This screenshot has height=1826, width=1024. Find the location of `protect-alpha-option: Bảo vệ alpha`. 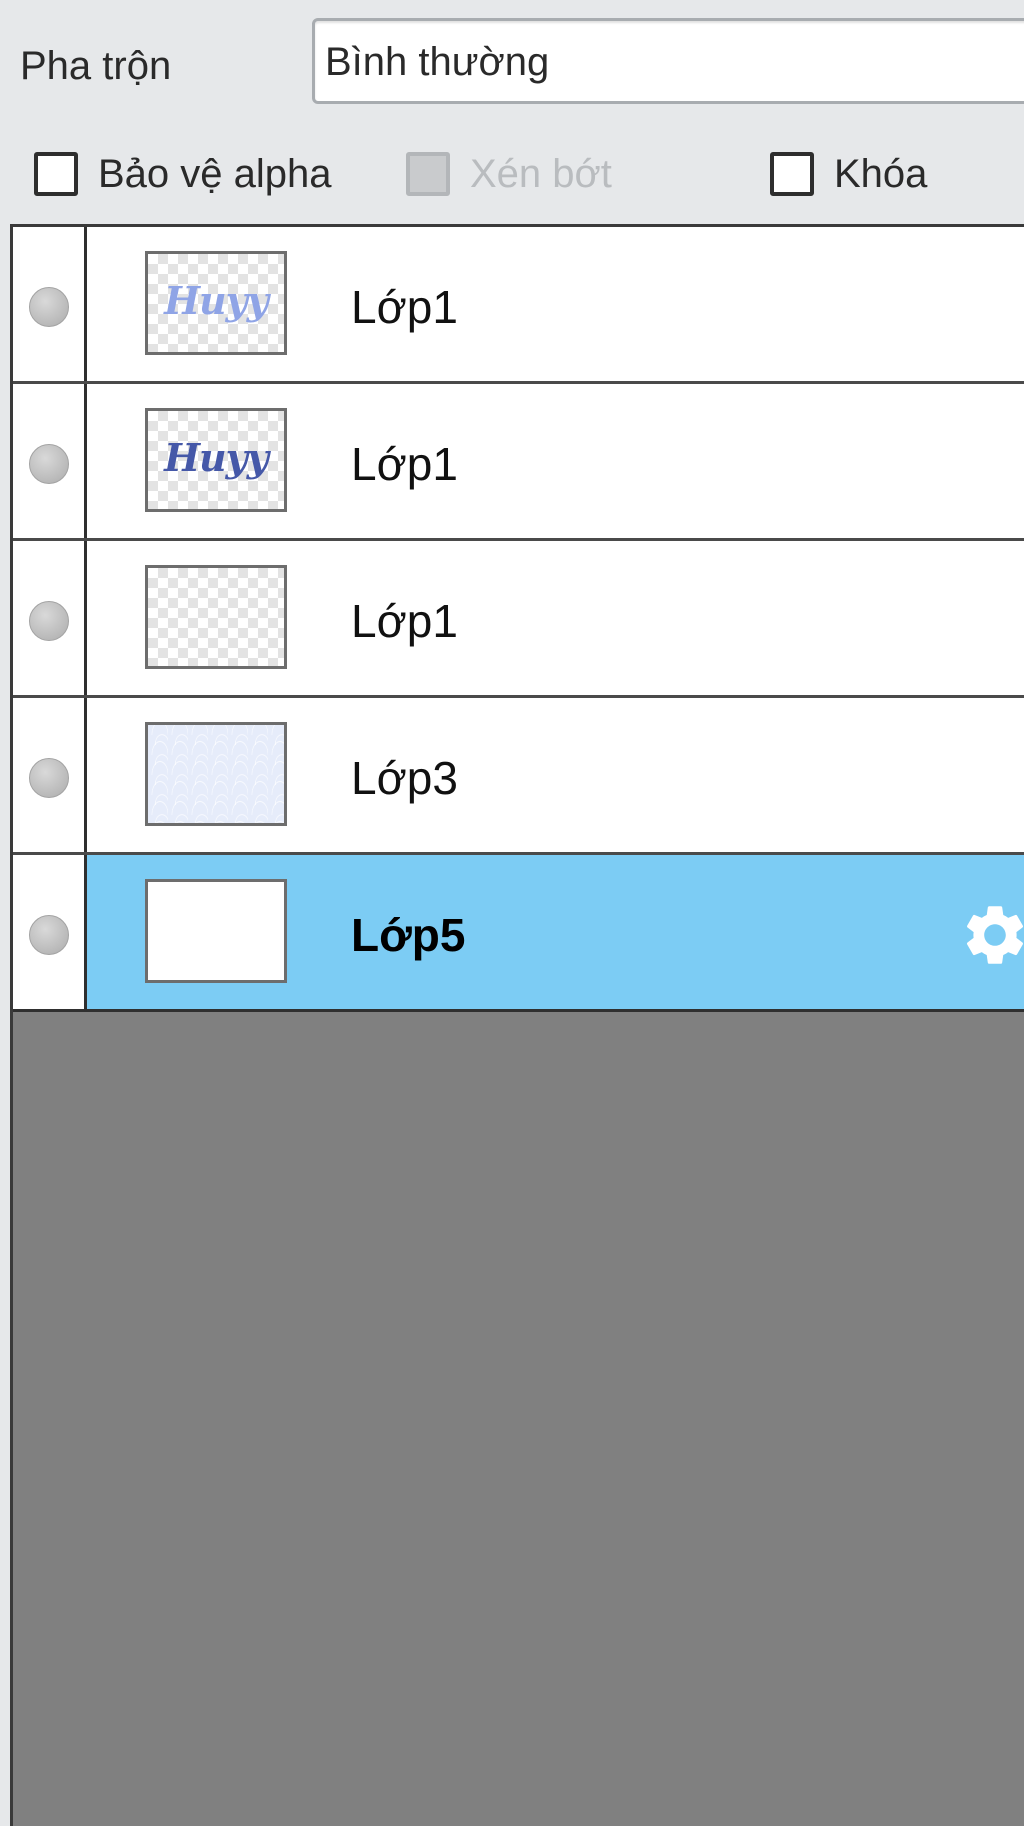

protect-alpha-option: Bảo vệ alpha is located at coordinates (183, 174).